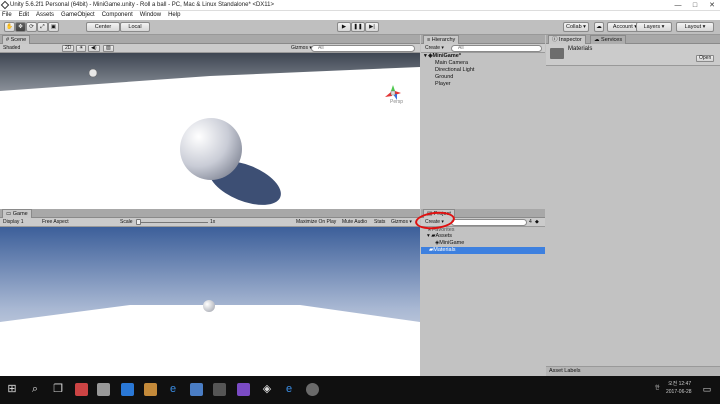 The width and height of the screenshot is (720, 404). What do you see at coordinates (135, 27) in the screenshot?
I see `space-toggle-button: Local` at bounding box center [135, 27].